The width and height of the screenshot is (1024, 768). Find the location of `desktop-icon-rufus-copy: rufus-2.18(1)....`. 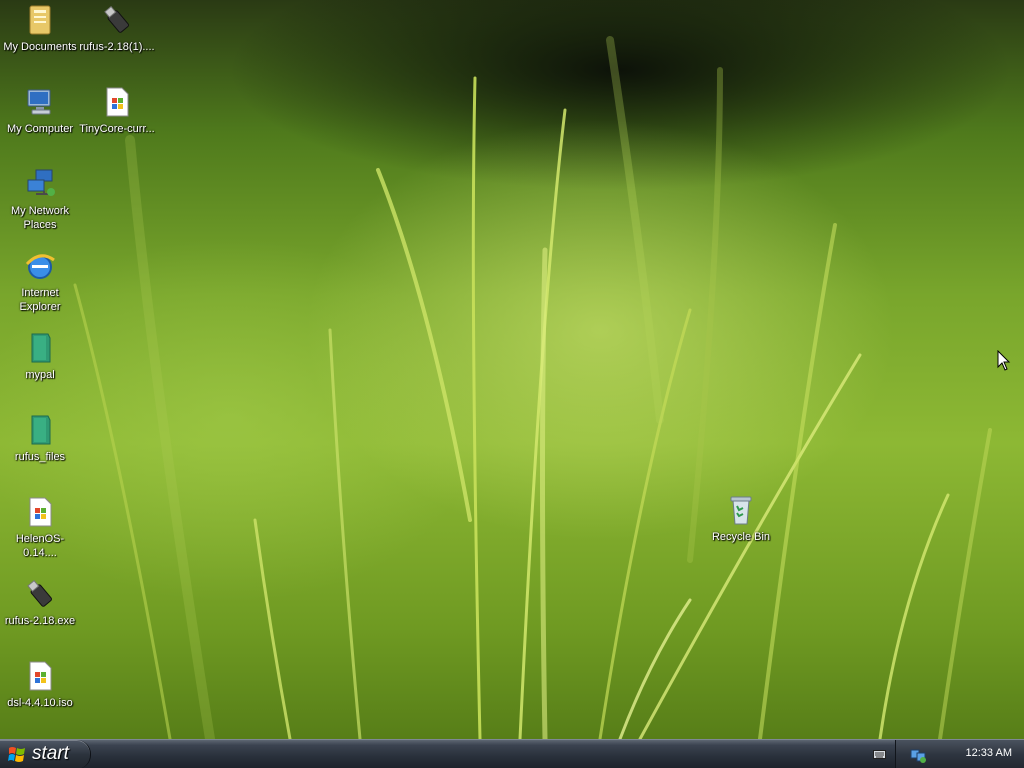

desktop-icon-rufus-copy: rufus-2.18(1).... is located at coordinates (117, 29).